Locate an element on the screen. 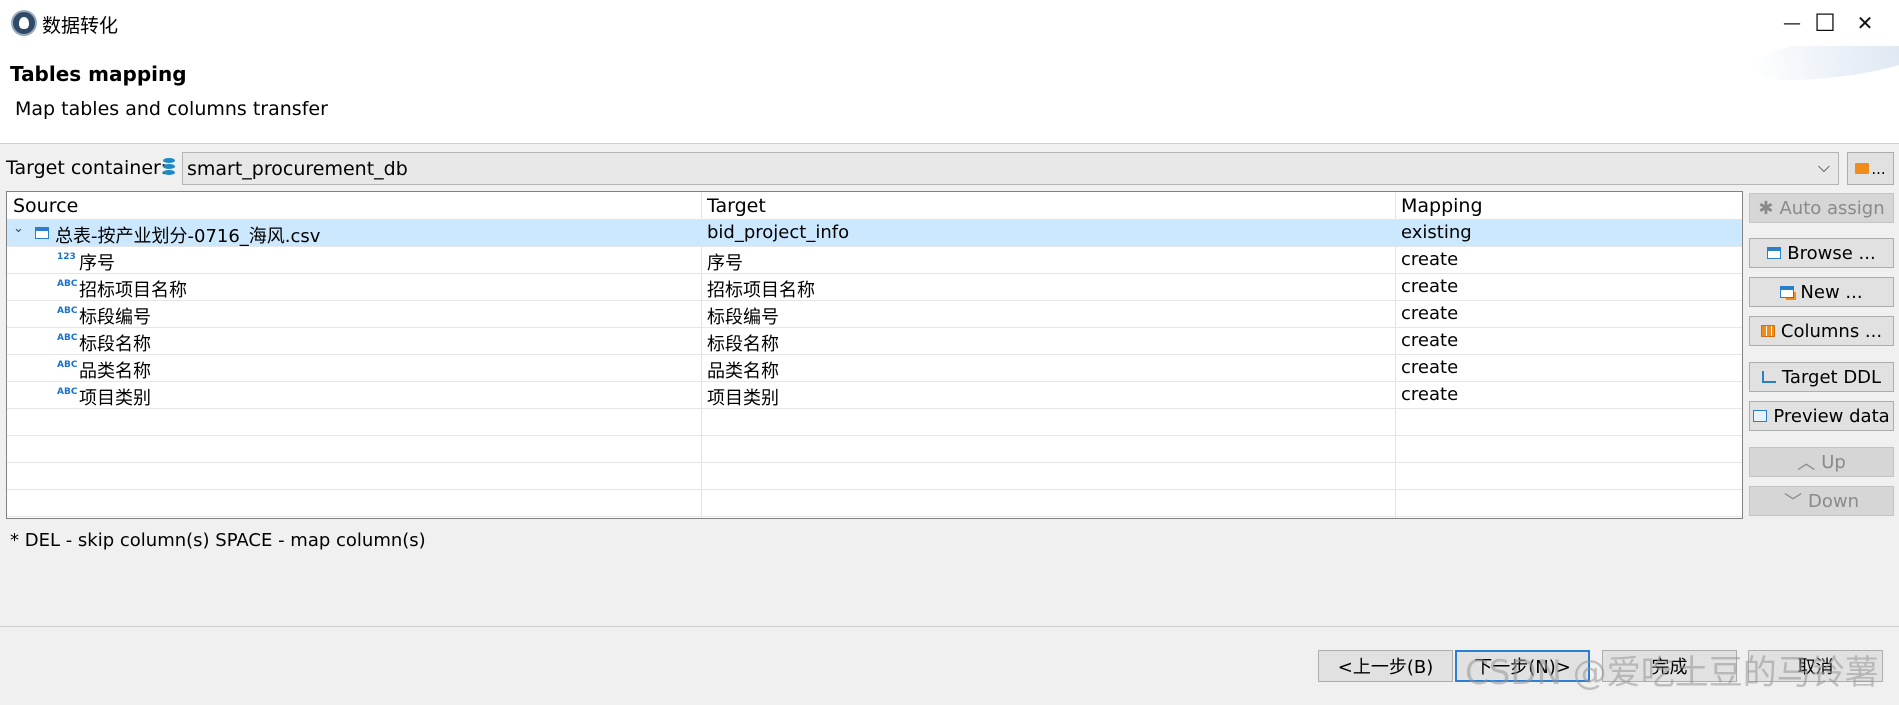  chevron-down-icon: ⌄ is located at coordinates (18, 228).